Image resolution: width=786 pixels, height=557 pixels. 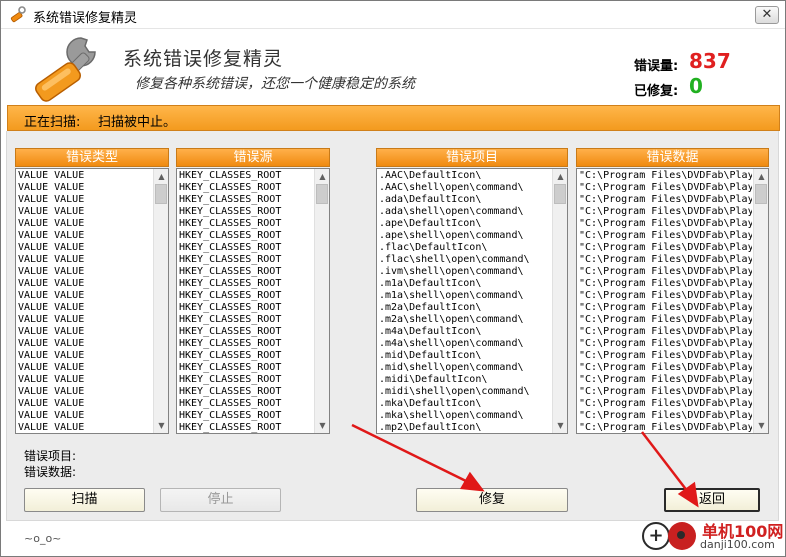 I want to click on list-item: .AAC\DefaultIcon\, so click(x=465, y=176).